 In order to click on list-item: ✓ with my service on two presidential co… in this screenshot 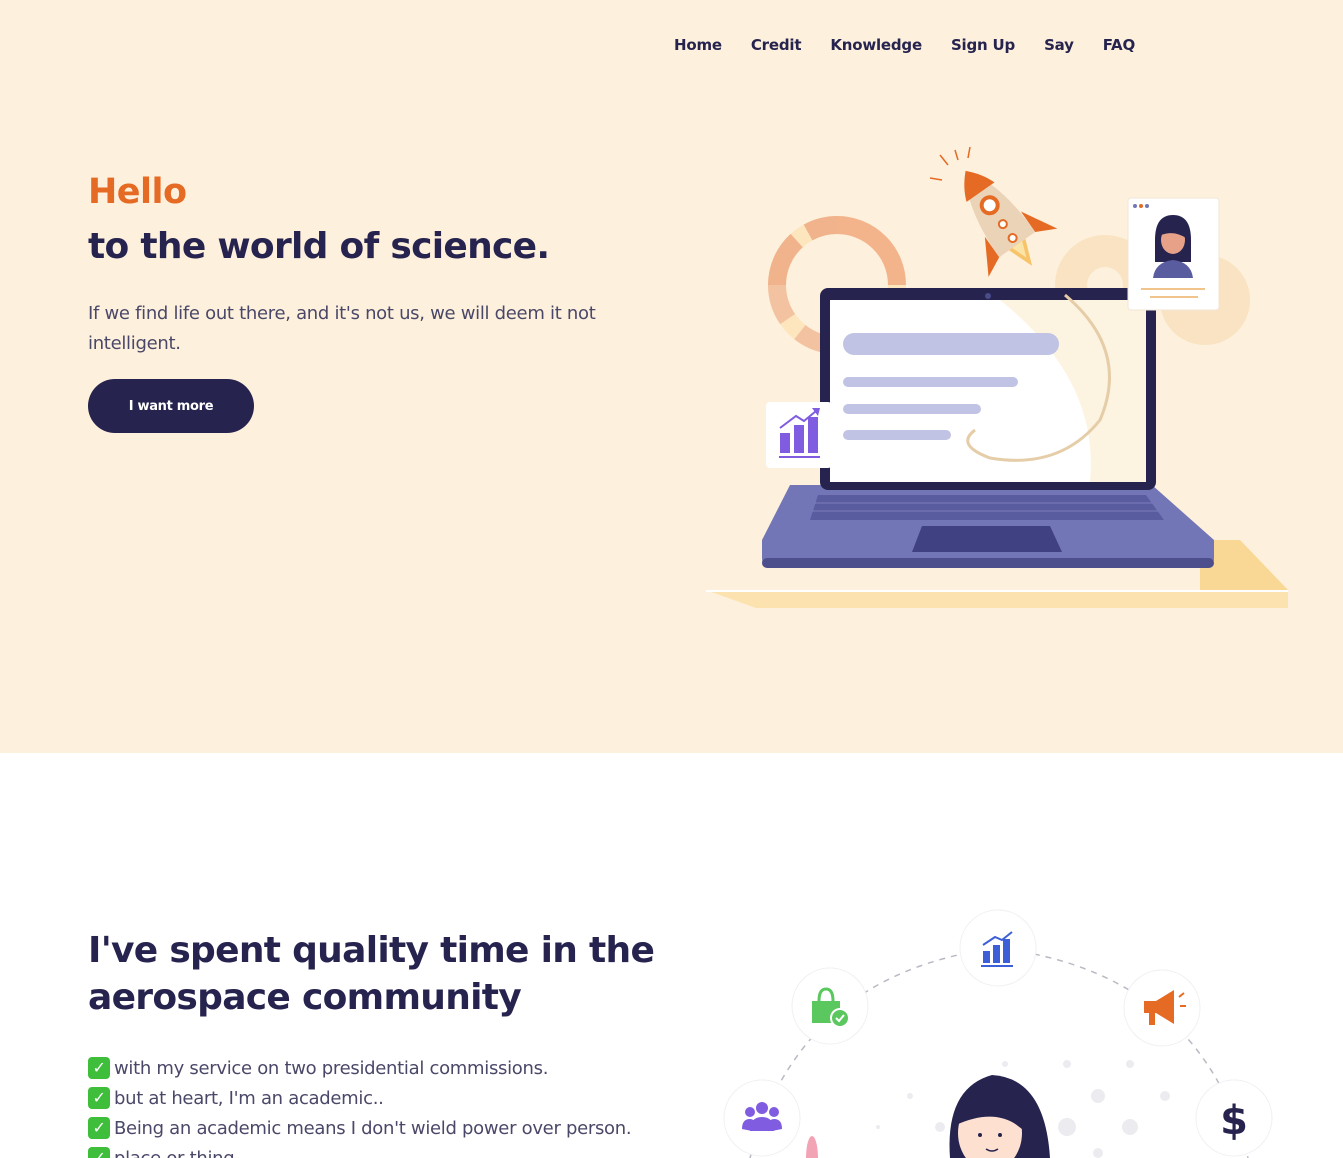, I will do `click(359, 1068)`.